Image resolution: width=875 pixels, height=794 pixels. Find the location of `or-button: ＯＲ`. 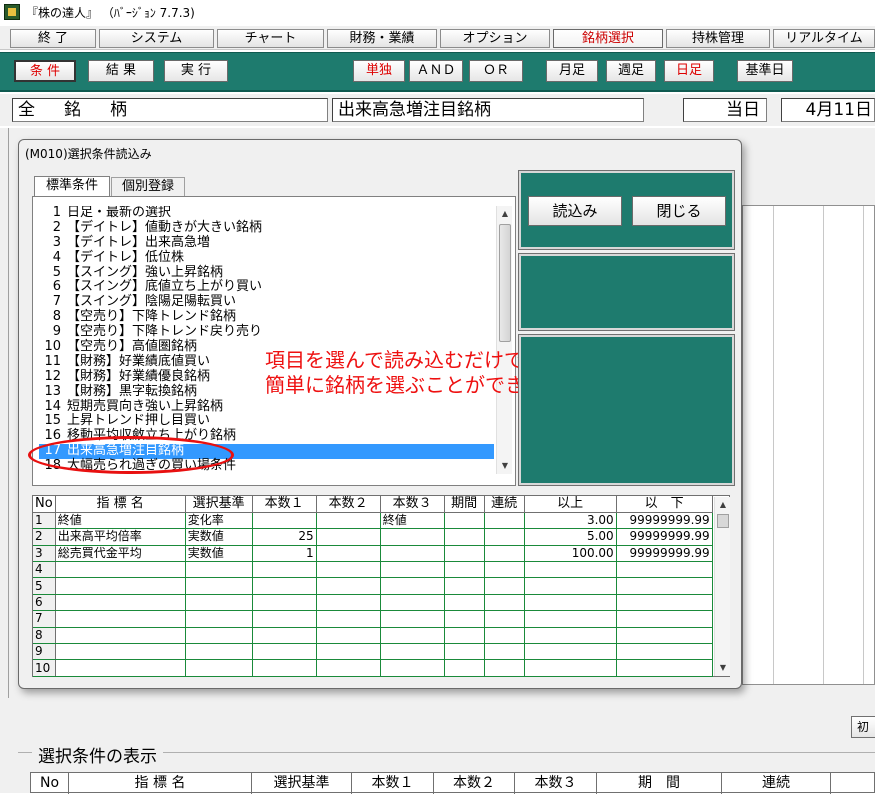

or-button: ＯＲ is located at coordinates (496, 71).